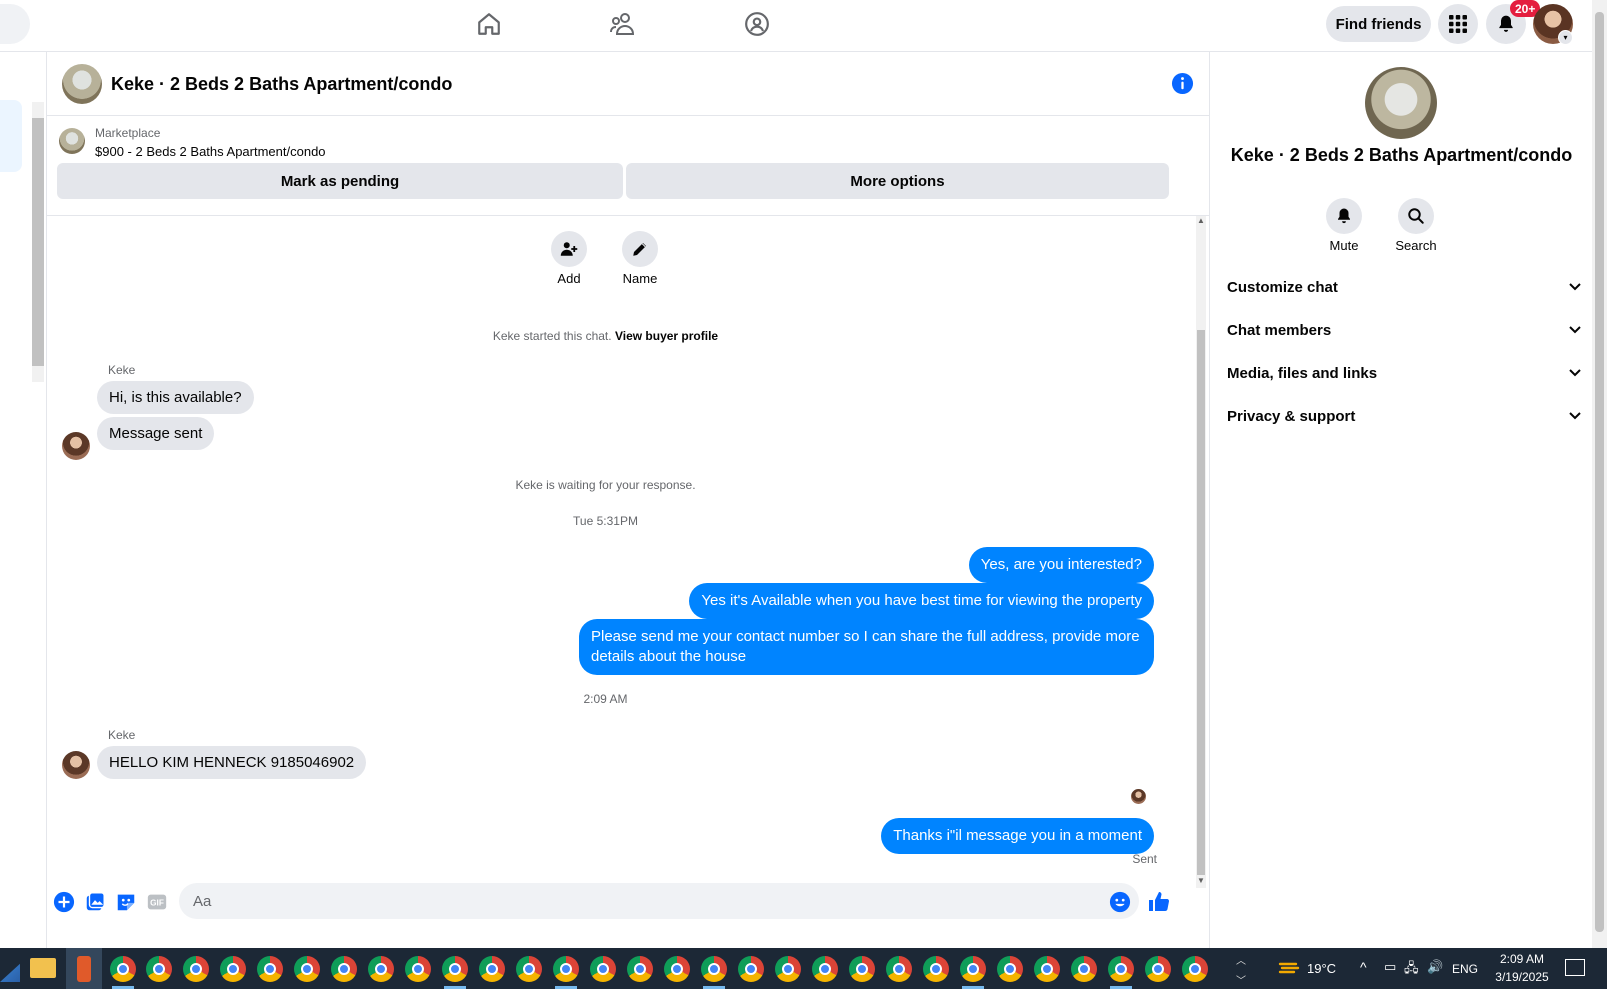 The width and height of the screenshot is (1607, 989). I want to click on incoming-message: Message sent, so click(156, 433).